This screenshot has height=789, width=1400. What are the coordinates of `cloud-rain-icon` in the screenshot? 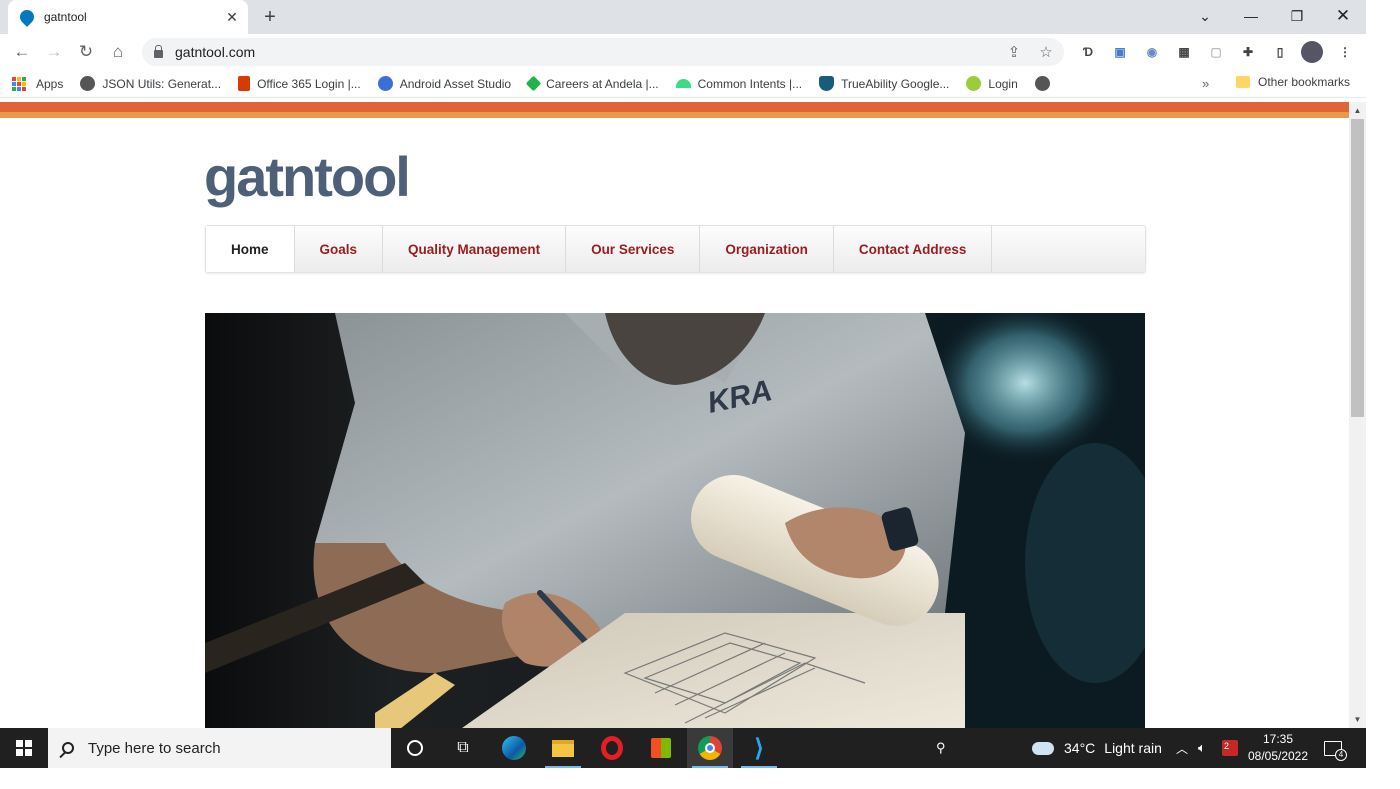 It's located at (1043, 748).